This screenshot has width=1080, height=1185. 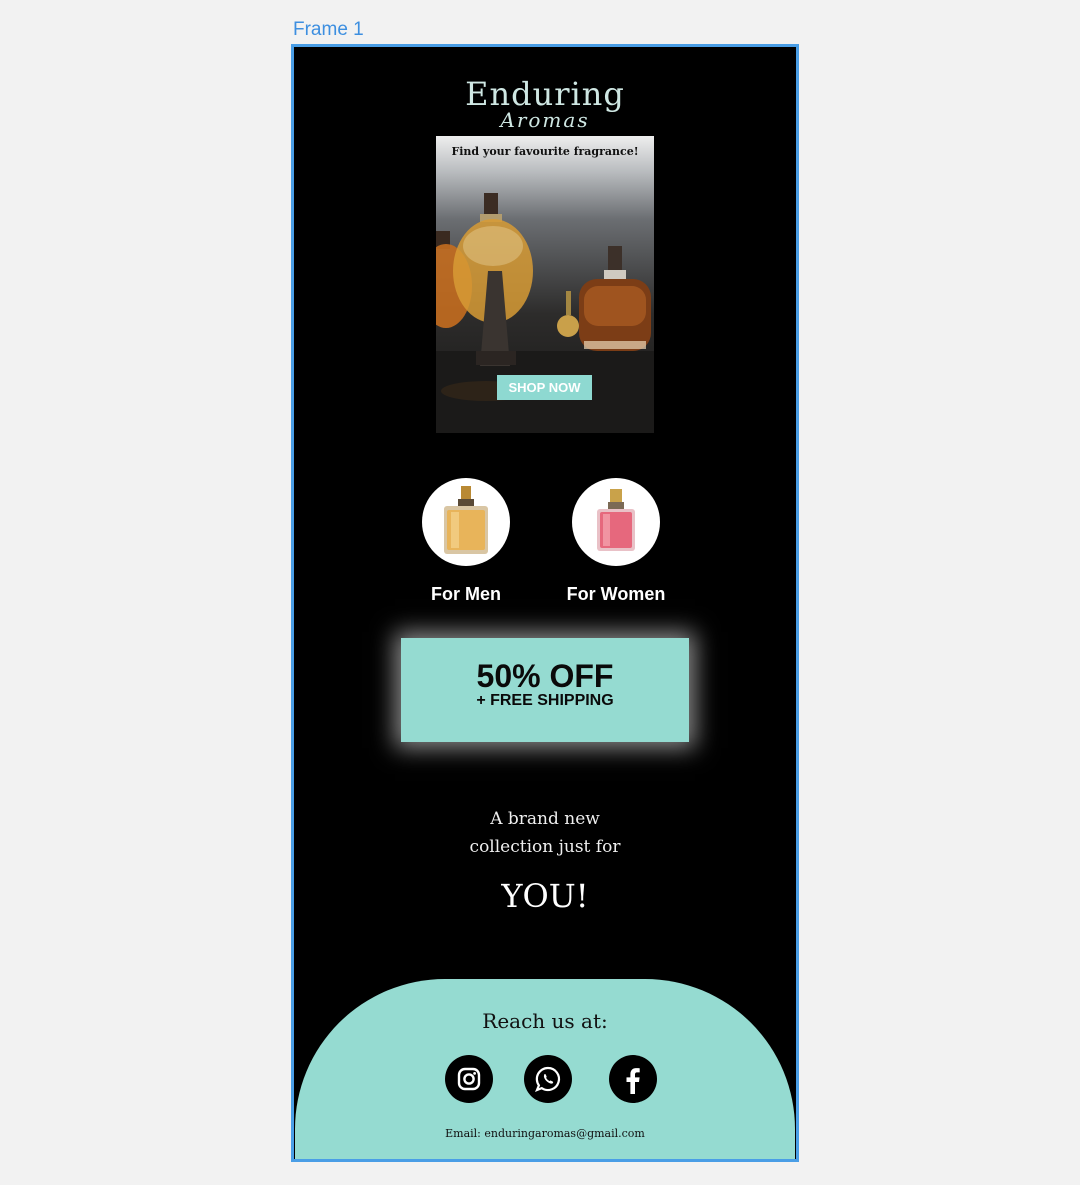 I want to click on hero-caption: Find your favourite fragrance!, so click(x=545, y=151).